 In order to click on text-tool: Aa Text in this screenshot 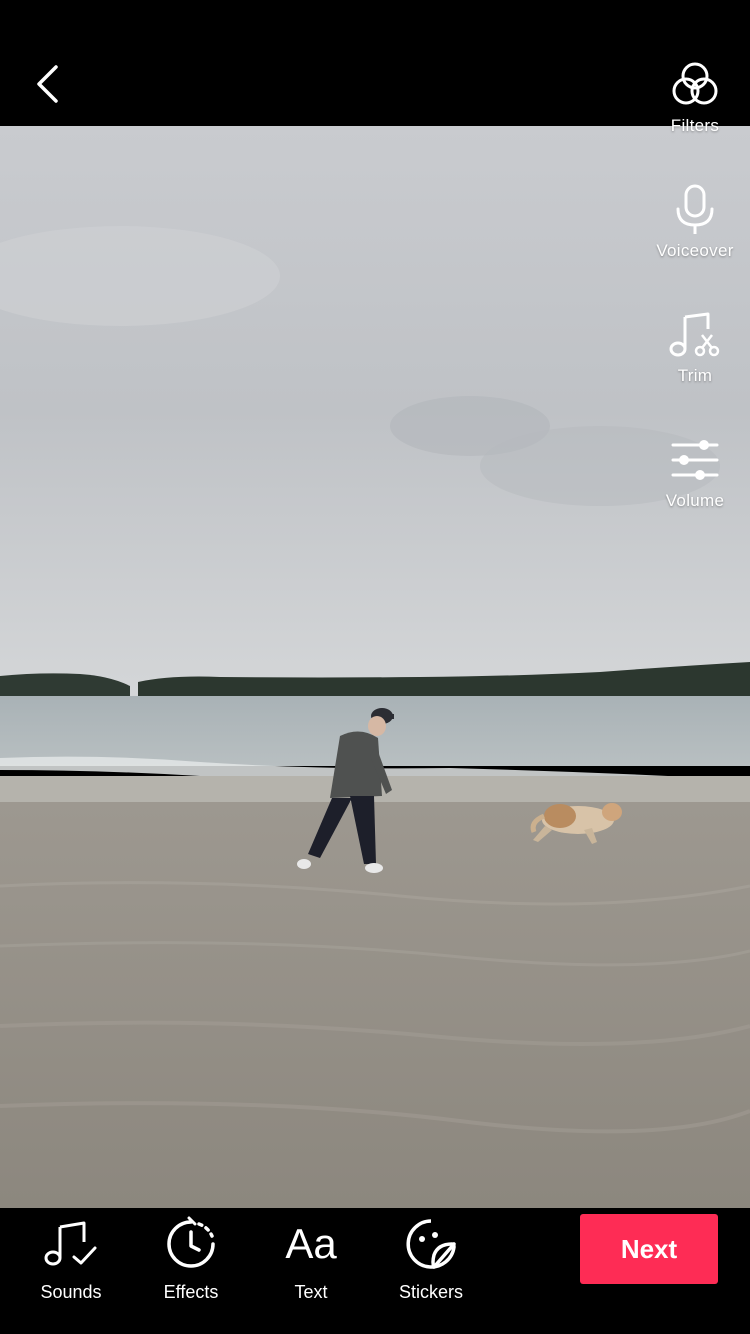, I will do `click(311, 1258)`.